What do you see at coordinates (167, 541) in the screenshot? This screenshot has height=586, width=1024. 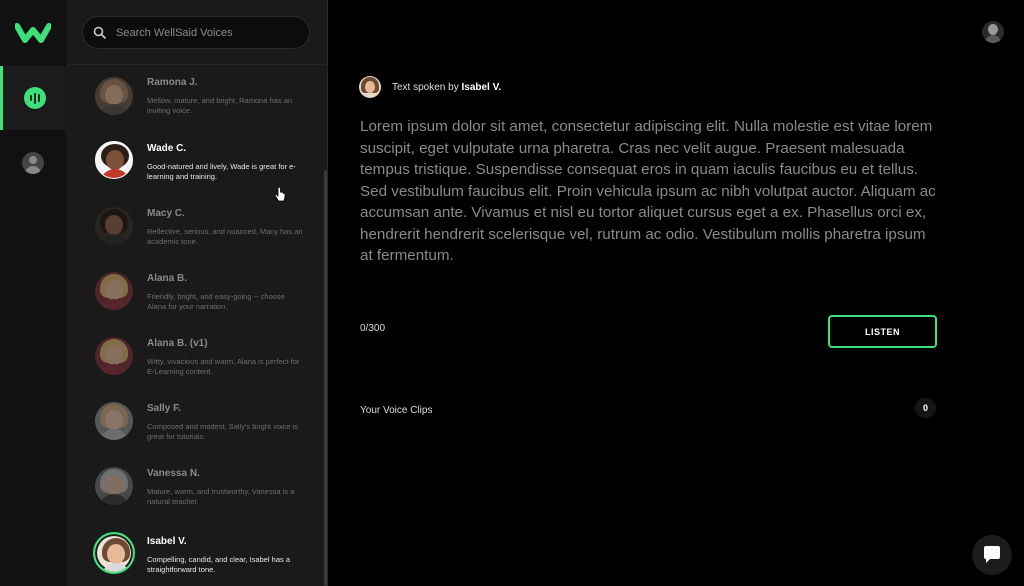 I see `voice-name: Isabel V.` at bounding box center [167, 541].